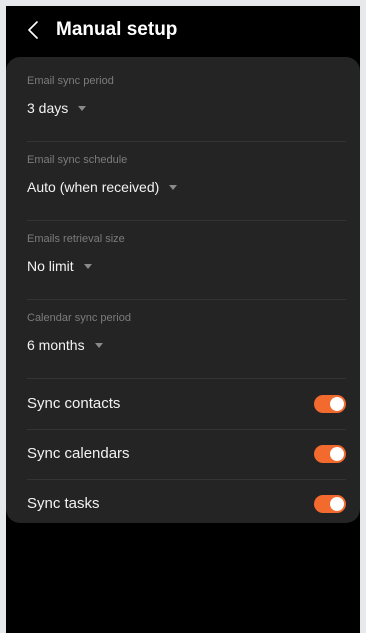 This screenshot has width=366, height=633. What do you see at coordinates (74, 403) in the screenshot?
I see `toggle-label: Sync contacts` at bounding box center [74, 403].